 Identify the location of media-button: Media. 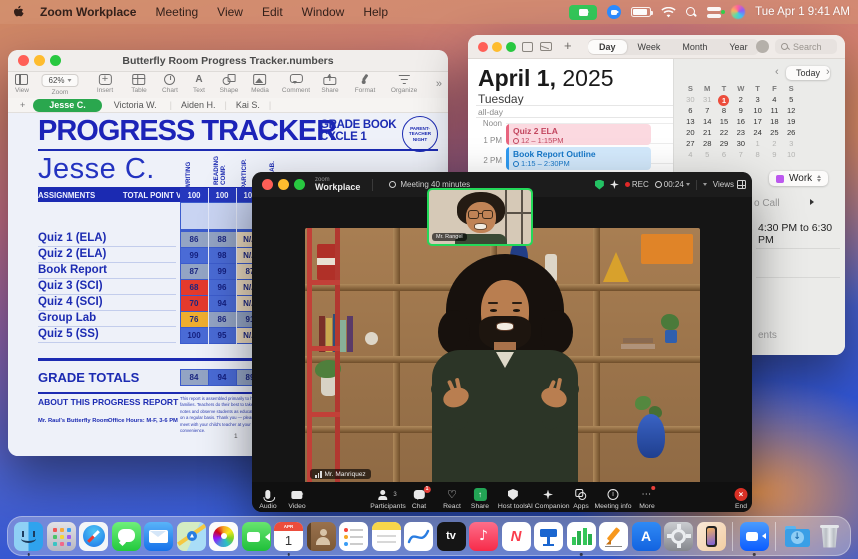
(260, 84).